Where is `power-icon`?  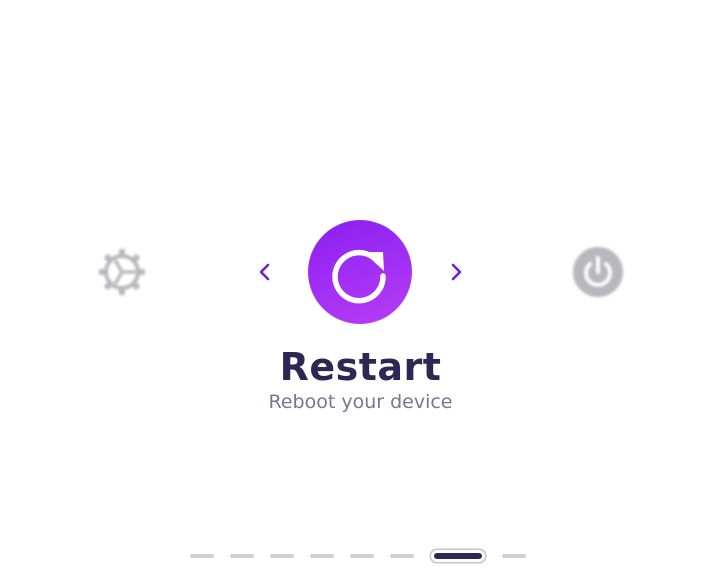 power-icon is located at coordinates (598, 272).